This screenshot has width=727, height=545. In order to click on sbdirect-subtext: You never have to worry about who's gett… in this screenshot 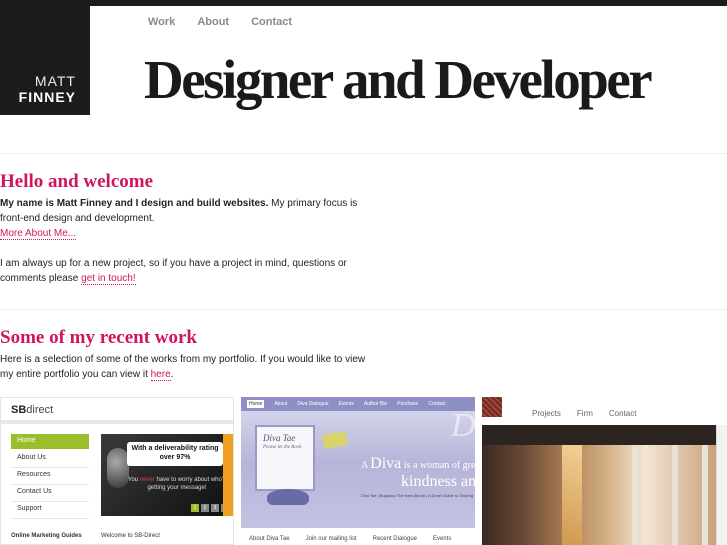, I will do `click(177, 484)`.